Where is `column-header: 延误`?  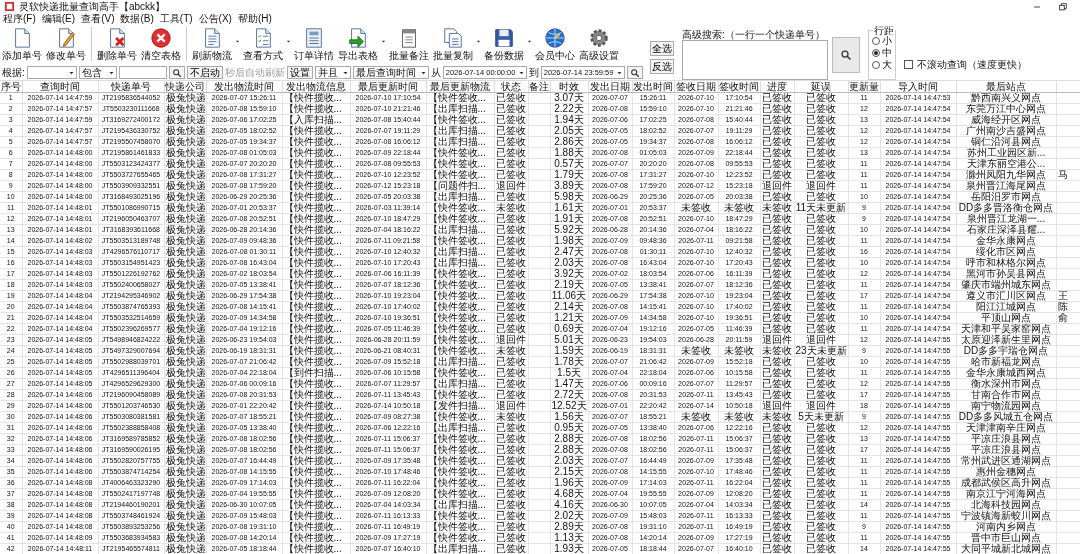 column-header: 延误 is located at coordinates (821, 86).